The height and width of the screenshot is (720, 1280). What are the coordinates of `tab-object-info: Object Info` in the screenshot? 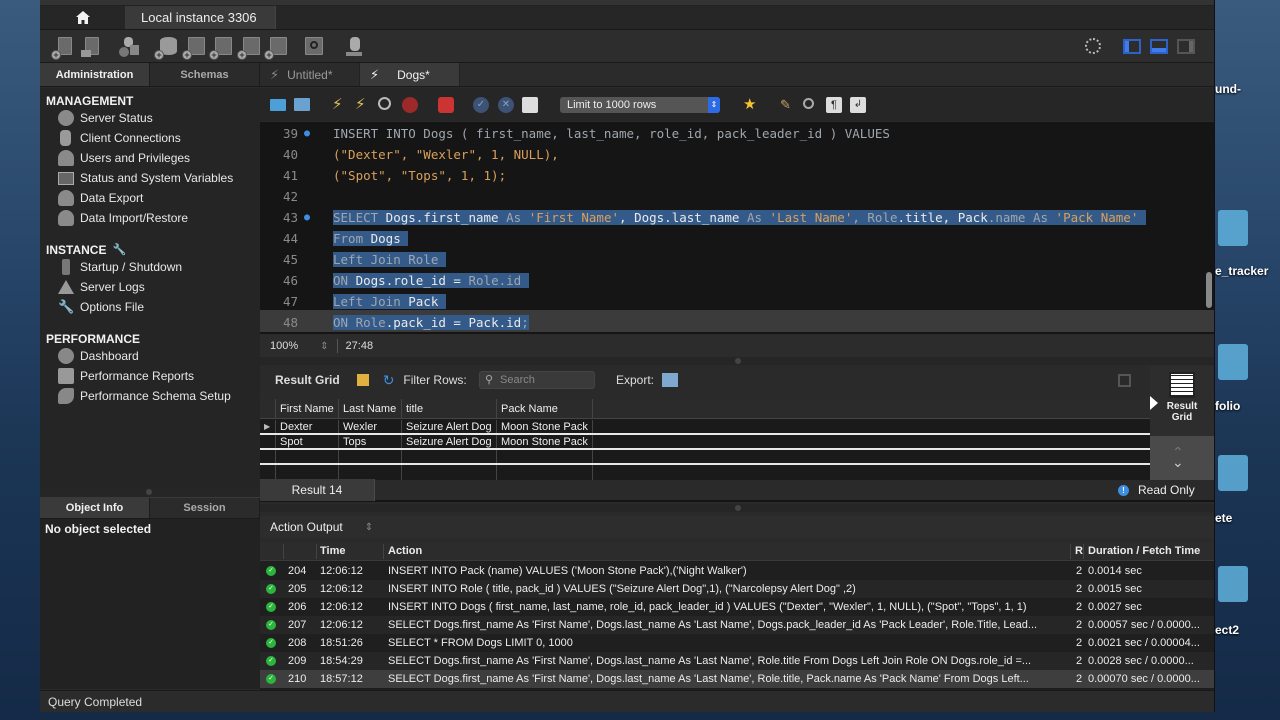 It's located at (95, 508).